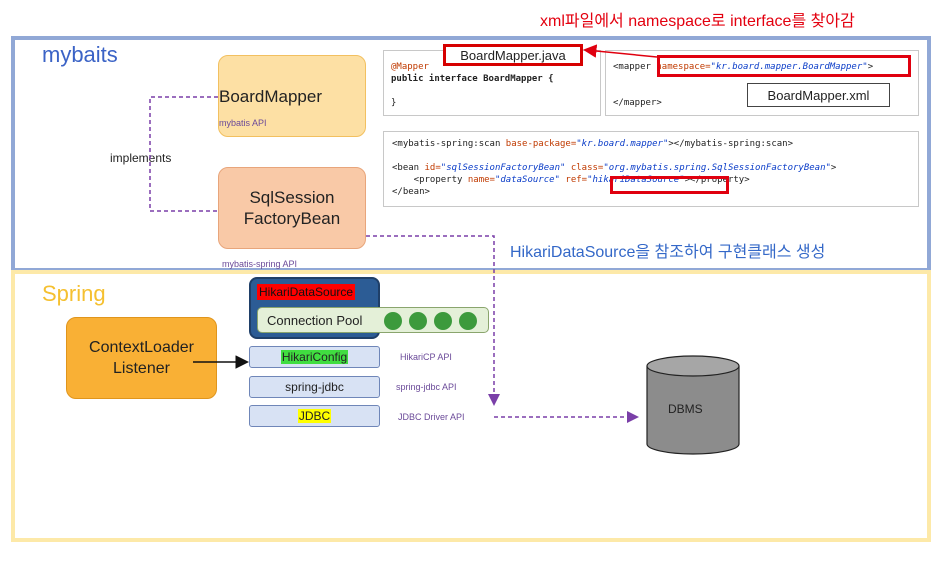  I want to click on dbms-label: DBMS, so click(685, 409).